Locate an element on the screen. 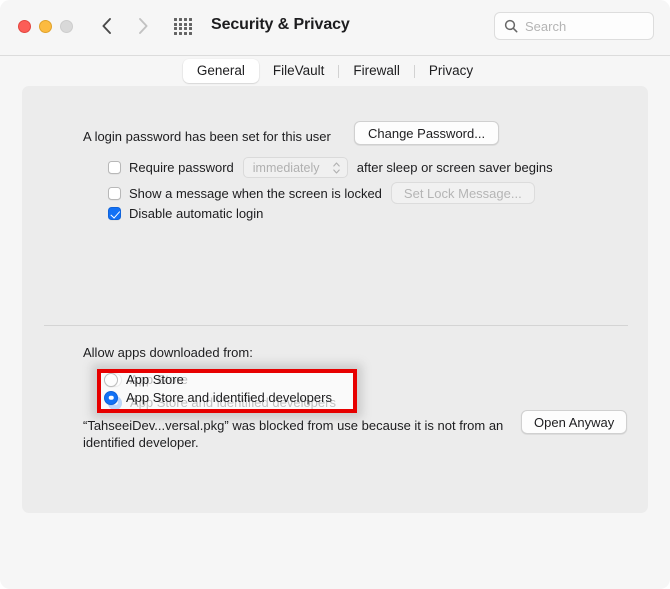  search-input is located at coordinates (580, 26).